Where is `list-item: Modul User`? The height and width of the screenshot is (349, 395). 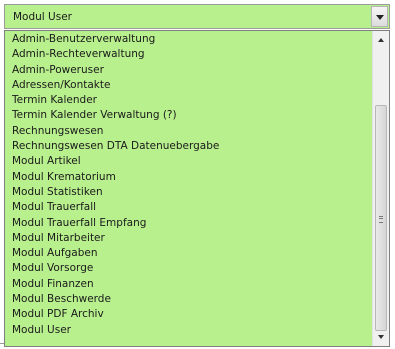 list-item: Modul User is located at coordinates (188, 330).